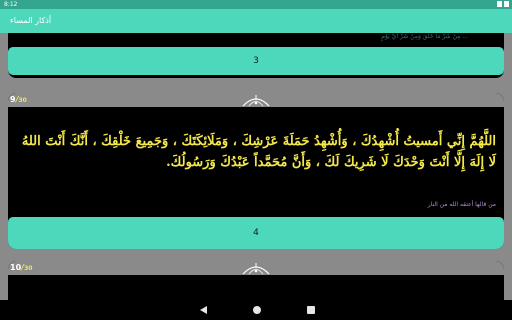 The image size is (512, 320). Describe the element at coordinates (256, 61) in the screenshot. I see `repeat-count-button: 3` at that location.